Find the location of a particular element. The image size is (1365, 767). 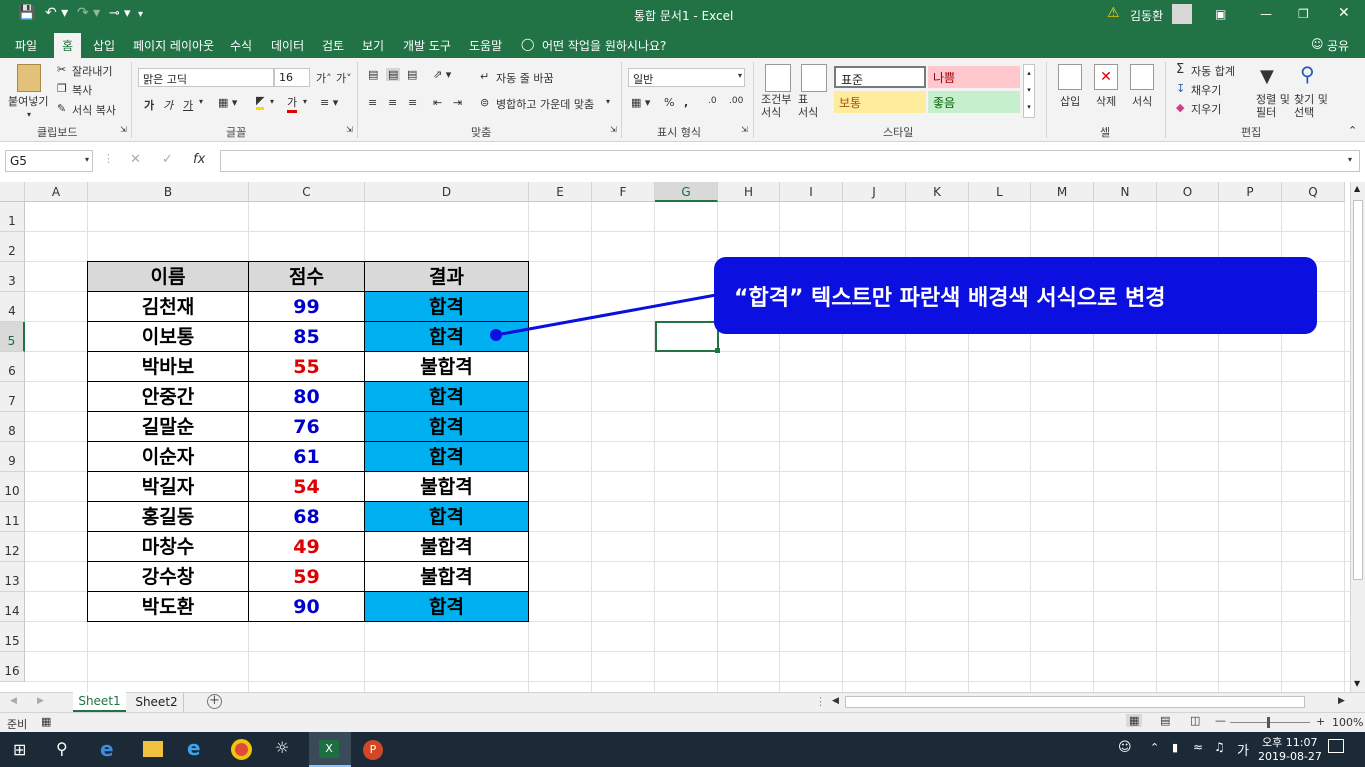

warning-icon: ⚠ is located at coordinates (1113, 13).